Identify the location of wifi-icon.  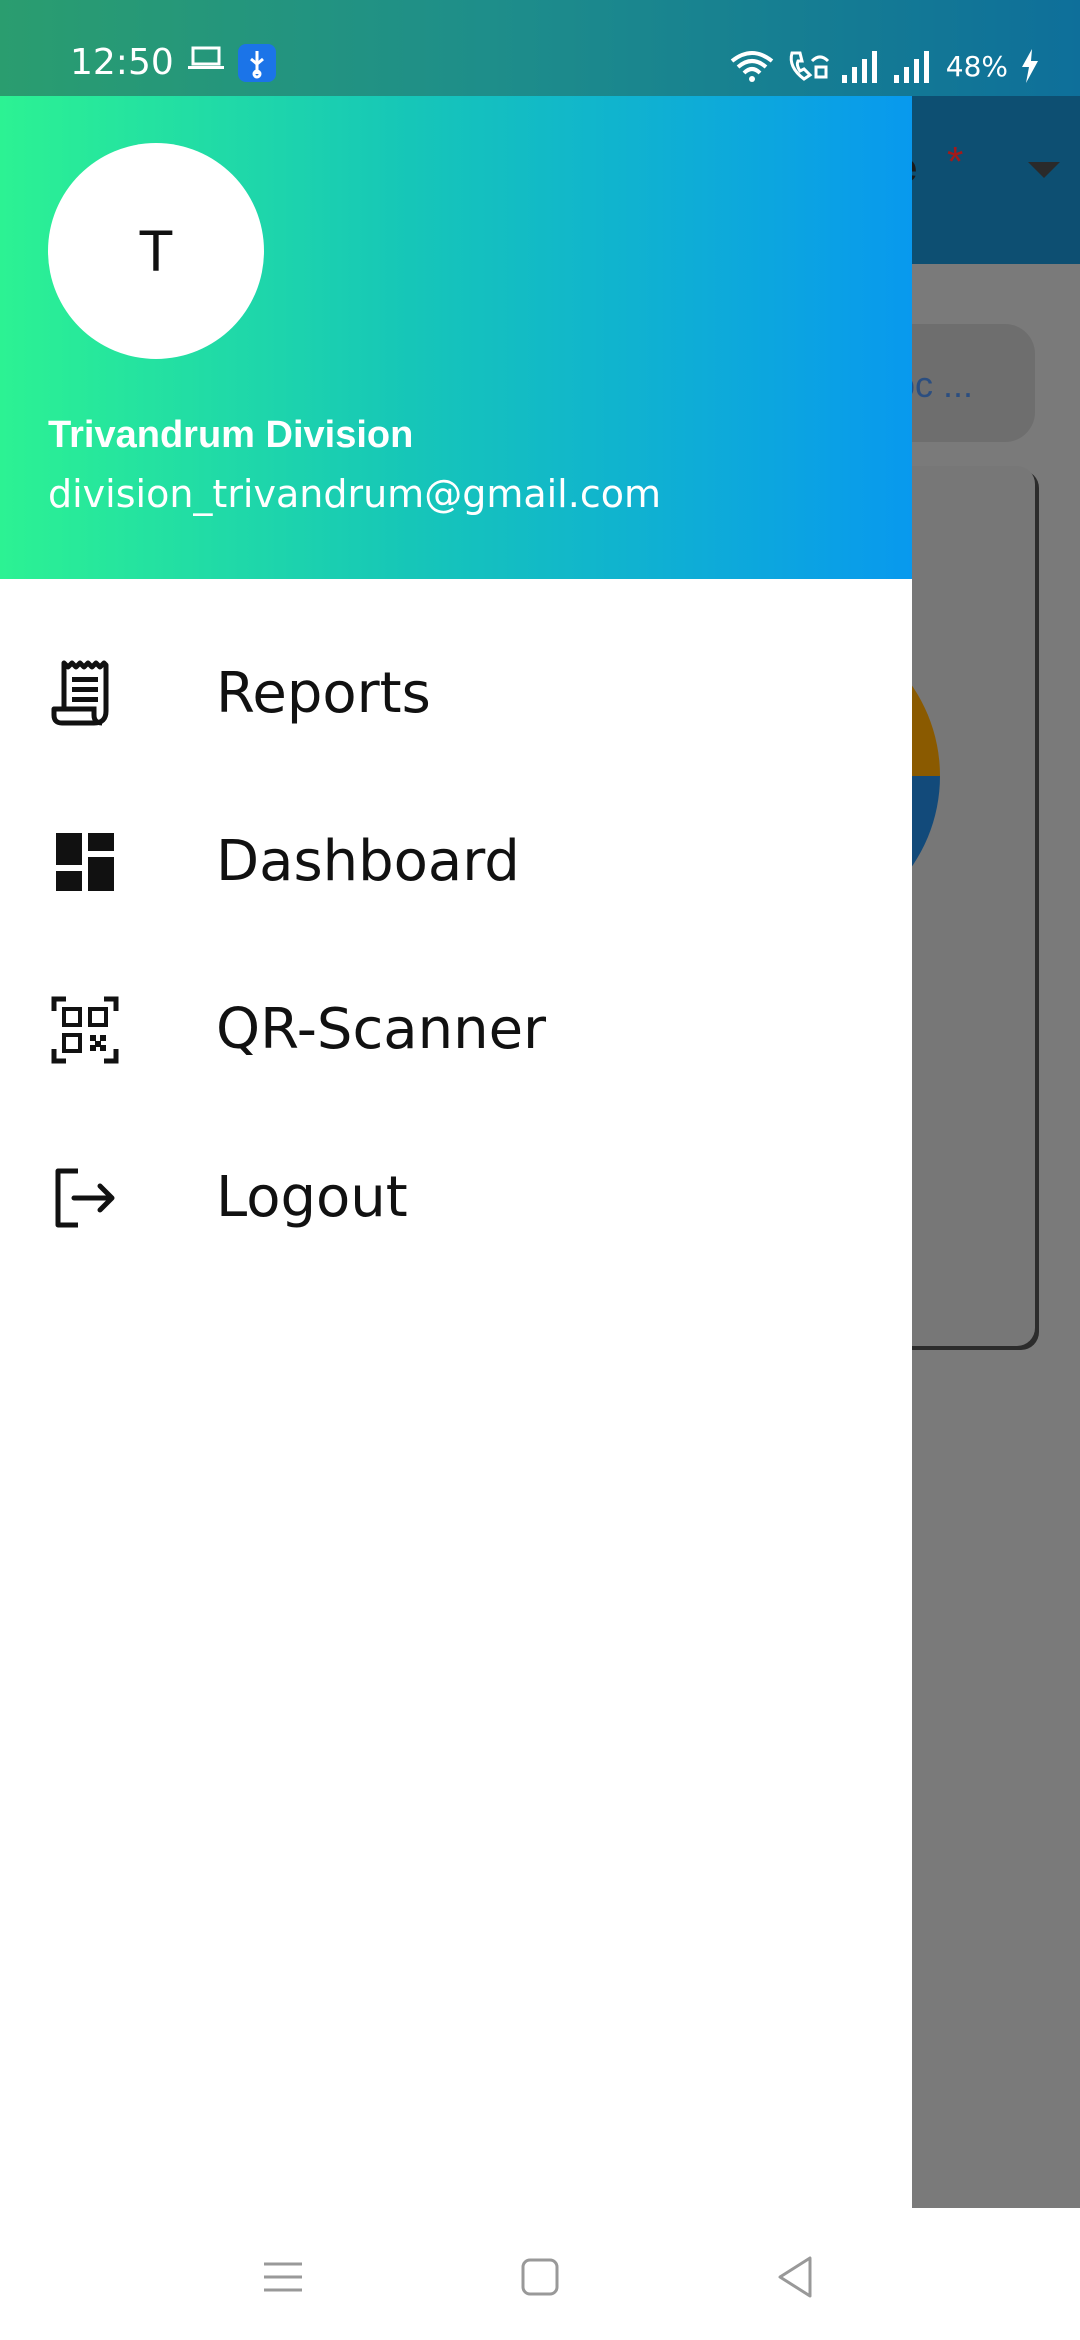
(752, 66).